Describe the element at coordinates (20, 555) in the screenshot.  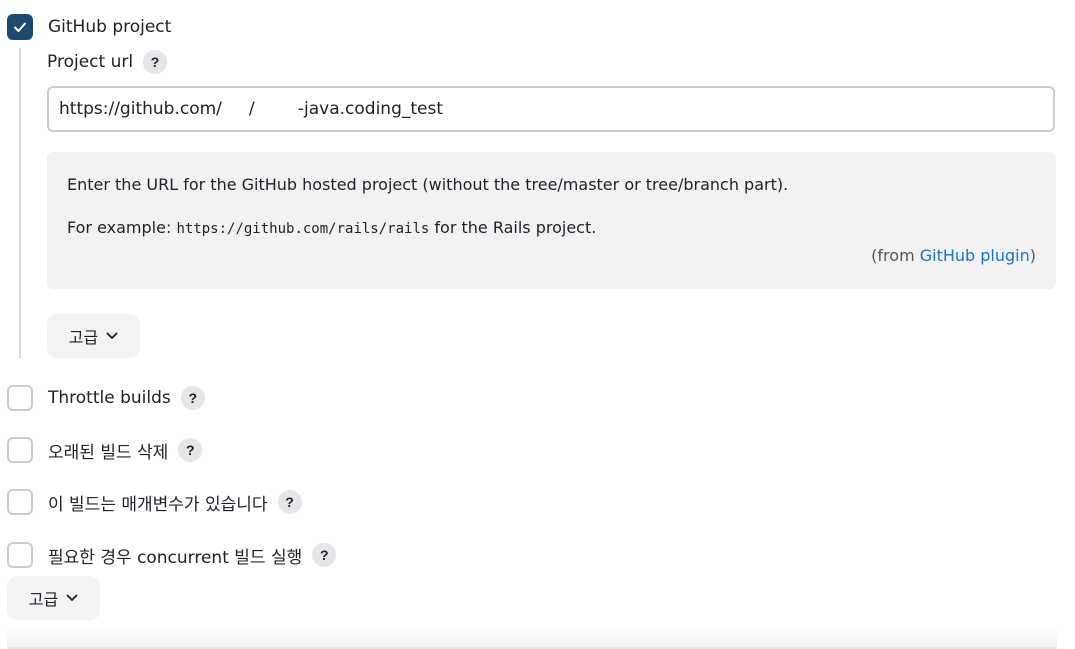
I see `concurrent-builds-checkbox` at that location.